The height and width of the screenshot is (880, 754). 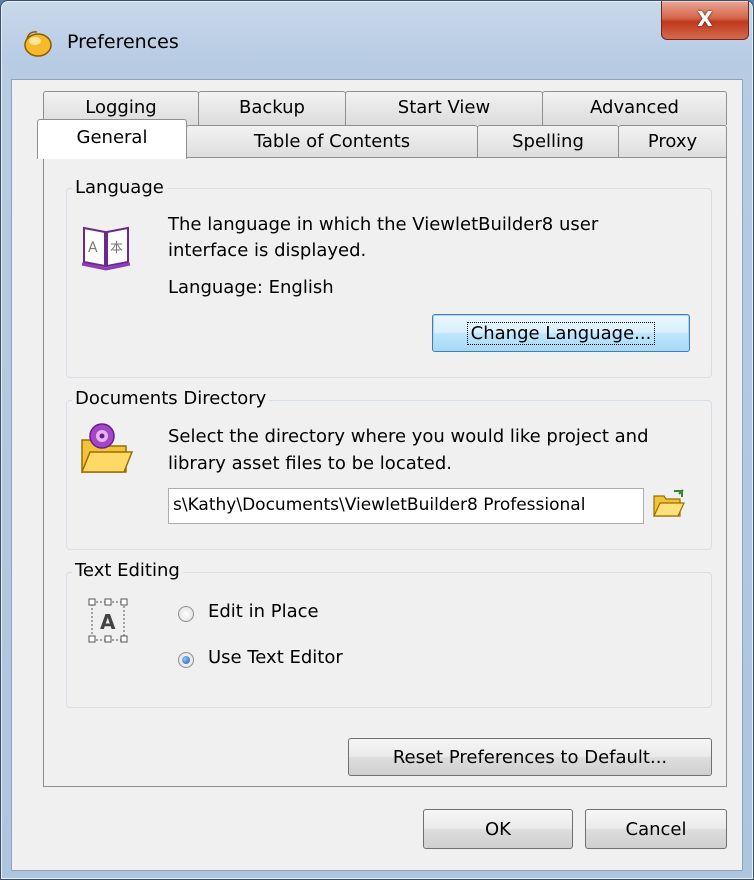 What do you see at coordinates (672, 142) in the screenshot?
I see `tab-proxy: Proxy` at bounding box center [672, 142].